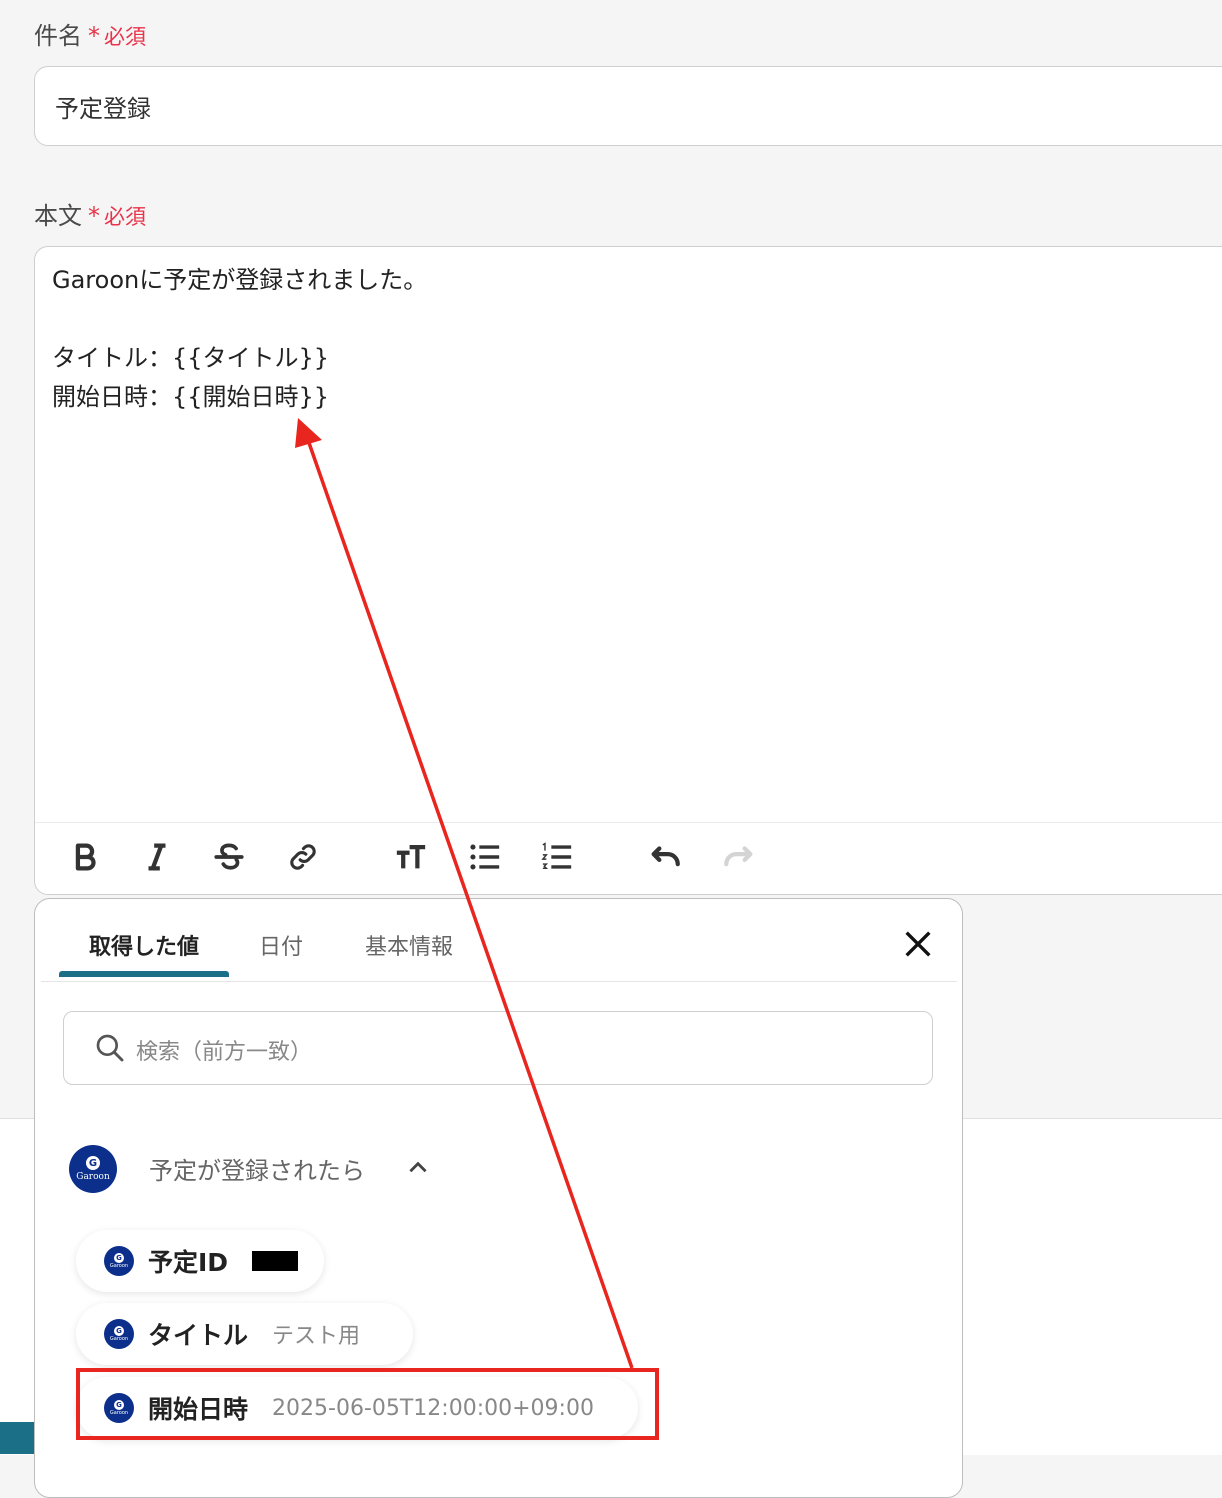  What do you see at coordinates (191, 397) in the screenshot?
I see `body-line: 開始日時：{{開始日時}}` at bounding box center [191, 397].